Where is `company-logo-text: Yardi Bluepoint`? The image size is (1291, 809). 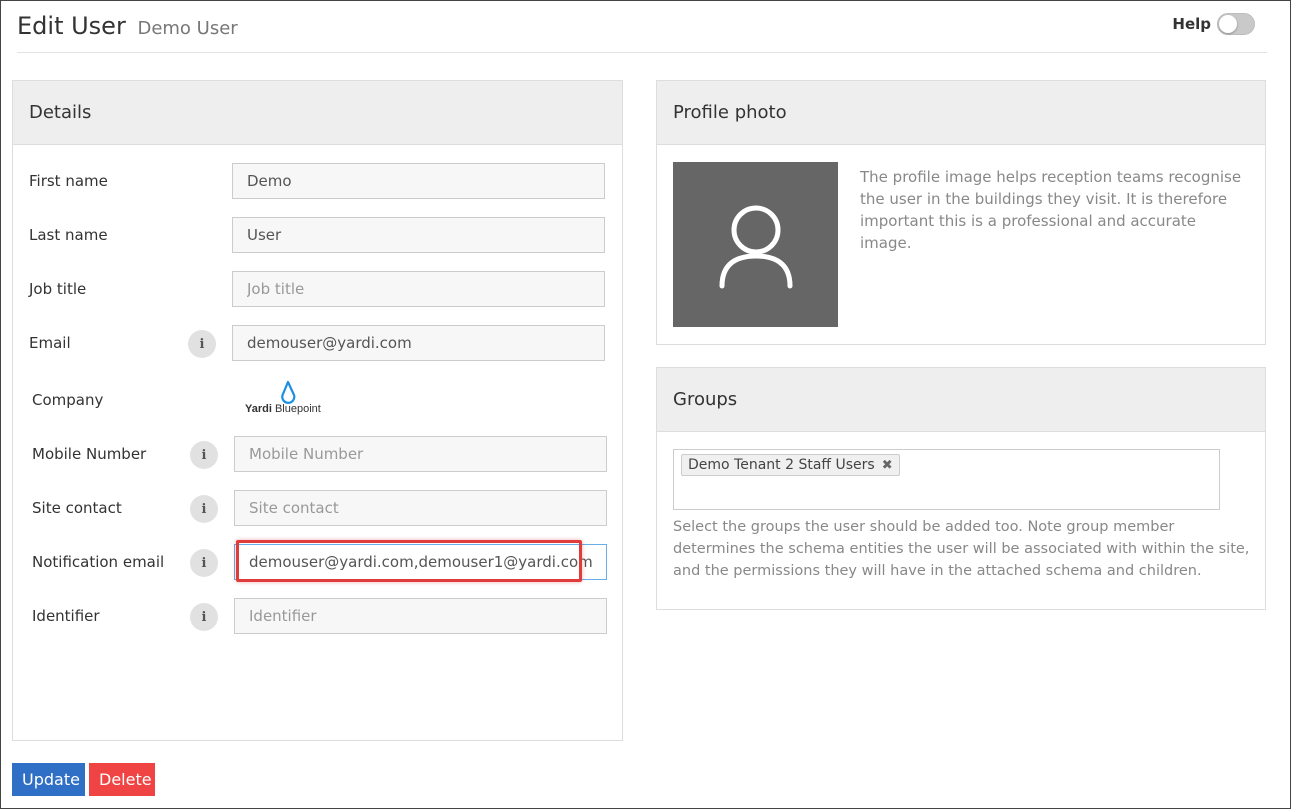
company-logo-text: Yardi Bluepoint is located at coordinates (283, 409).